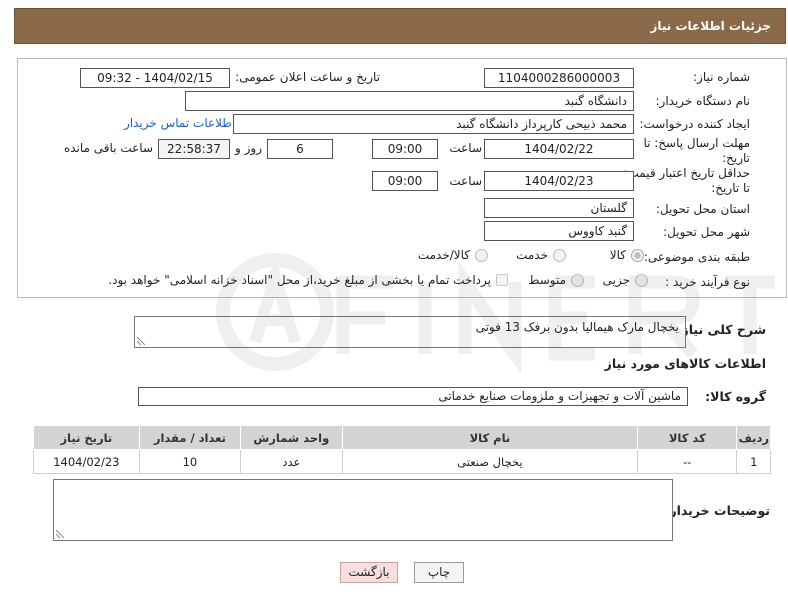 This screenshot has width=788, height=598. What do you see at coordinates (453, 255) in the screenshot?
I see `category-option-goods-service: کالا/خدمت` at bounding box center [453, 255].